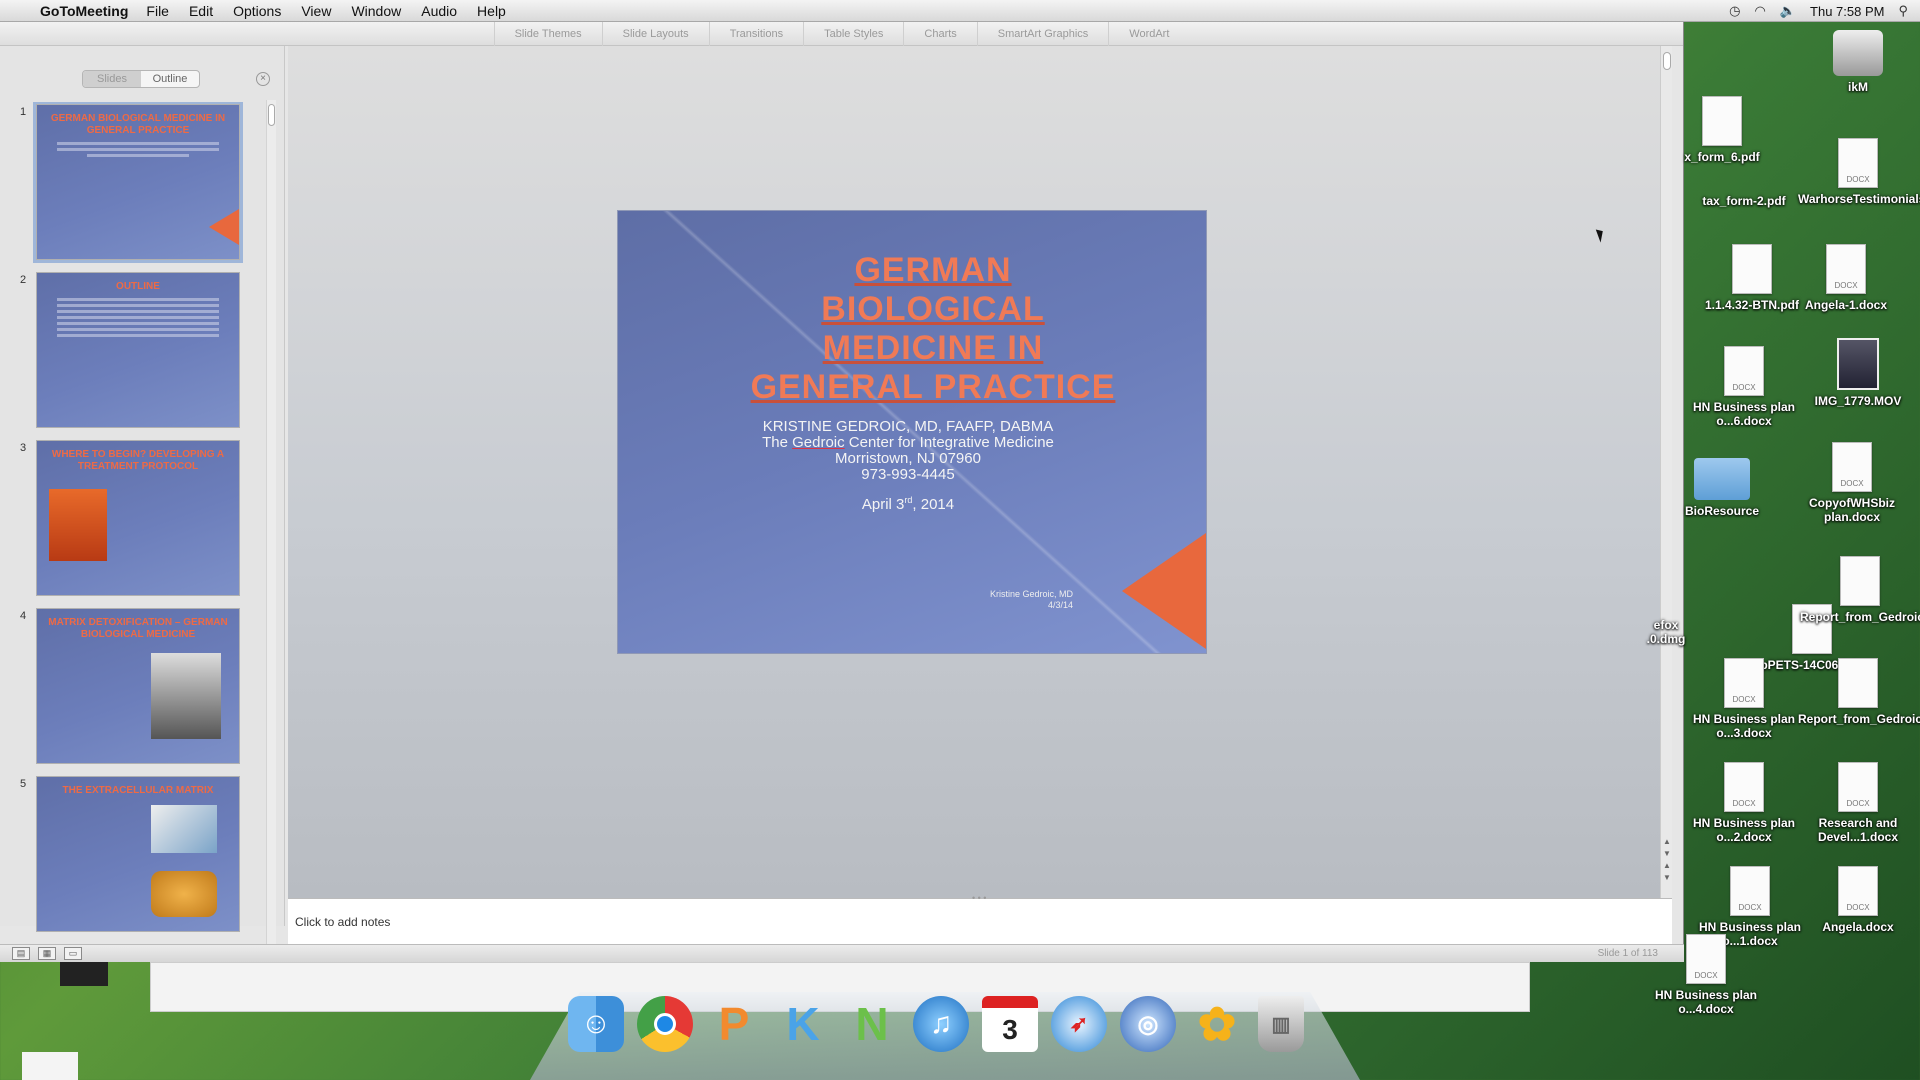 Image resolution: width=1920 pixels, height=1080 pixels. Describe the element at coordinates (1858, 401) in the screenshot. I see `desktop-icon-label: IMG_1779.MOV` at that location.